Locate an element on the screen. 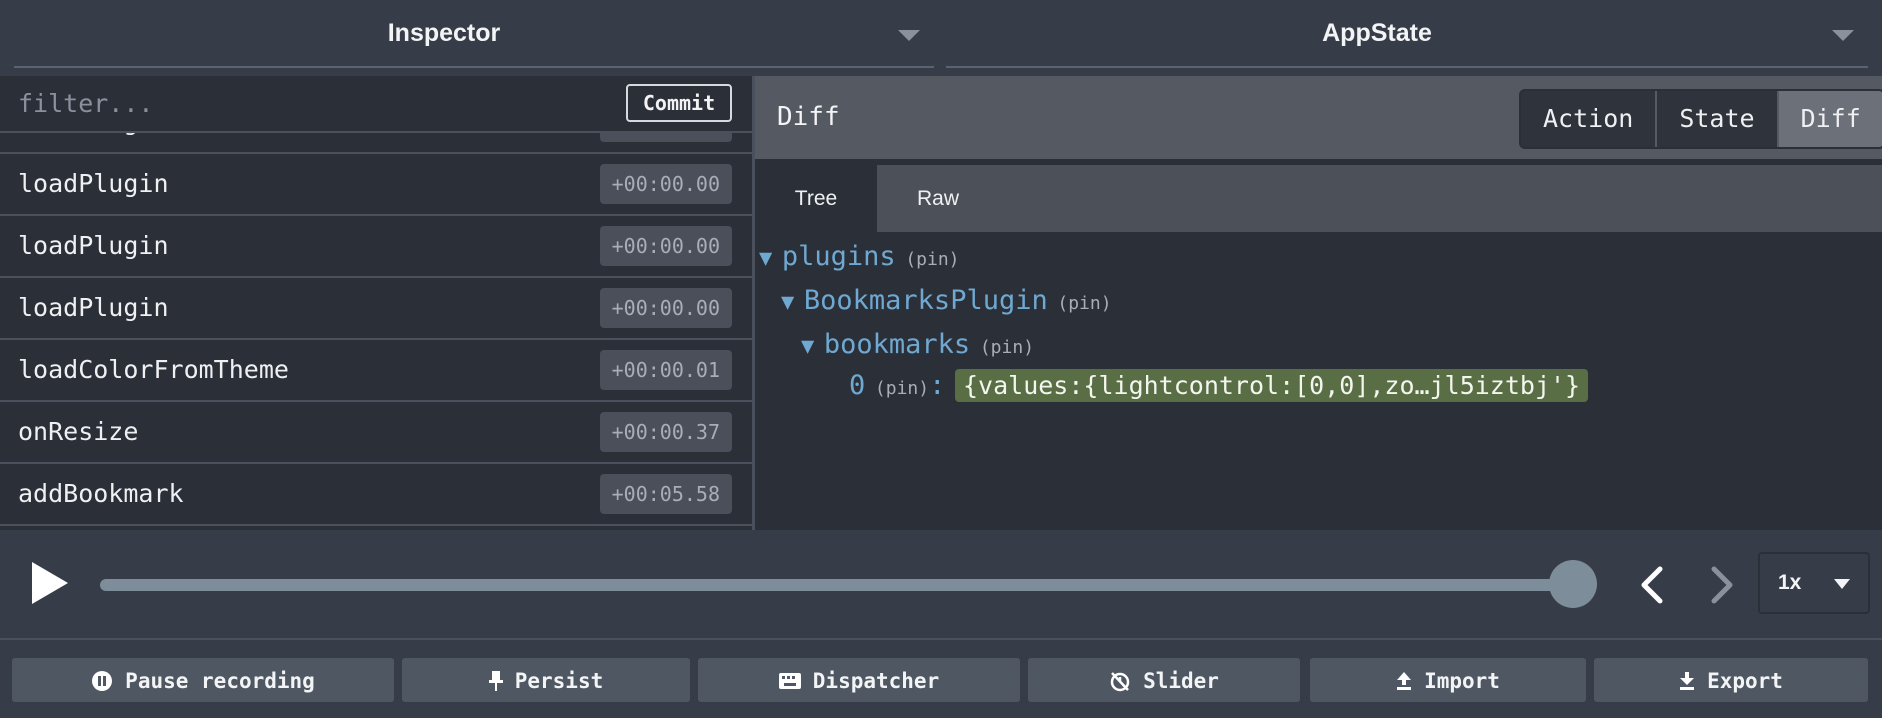  commit-button: Commit is located at coordinates (679, 103).